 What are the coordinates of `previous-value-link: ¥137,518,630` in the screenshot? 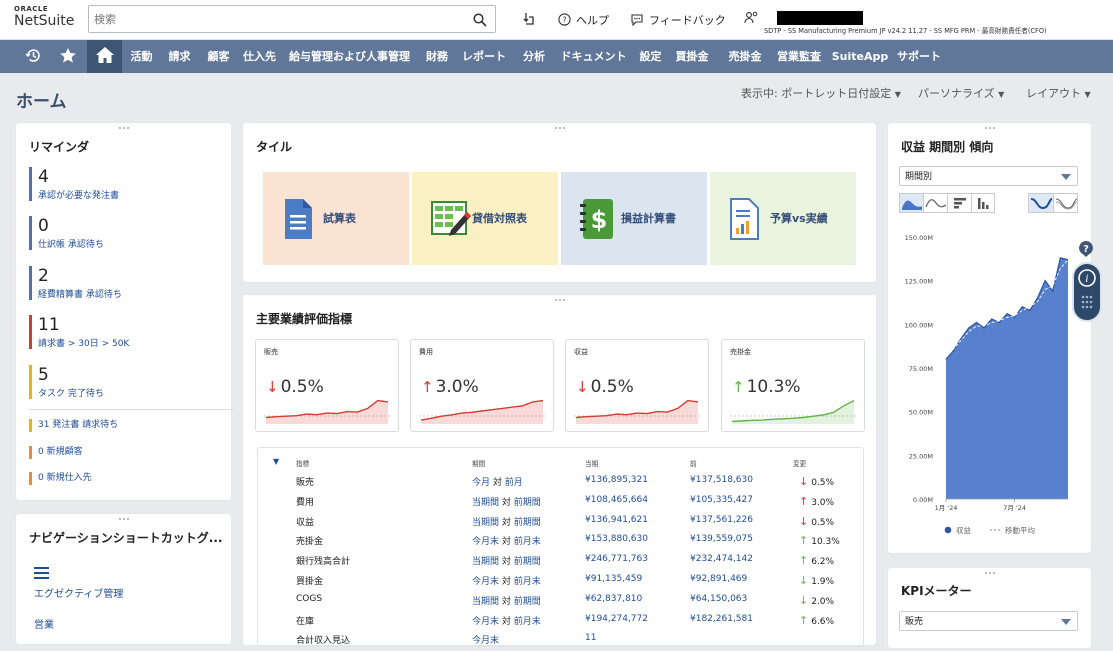 It's located at (721, 480).